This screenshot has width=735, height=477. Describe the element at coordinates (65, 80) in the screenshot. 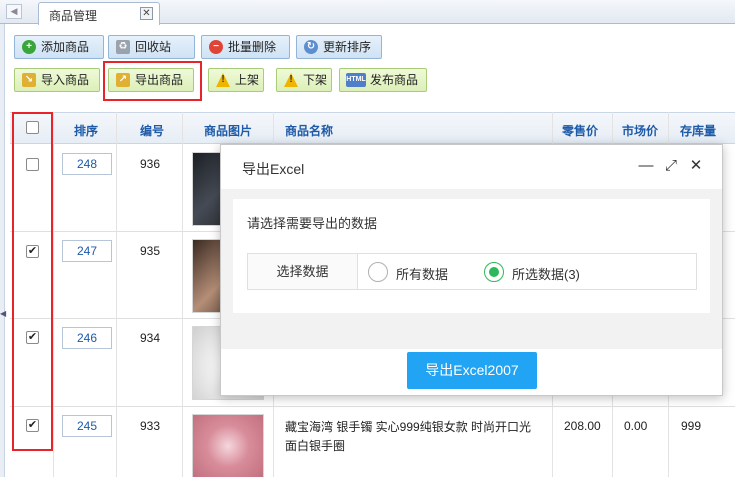

I see `import-product-label: 导入商品` at that location.